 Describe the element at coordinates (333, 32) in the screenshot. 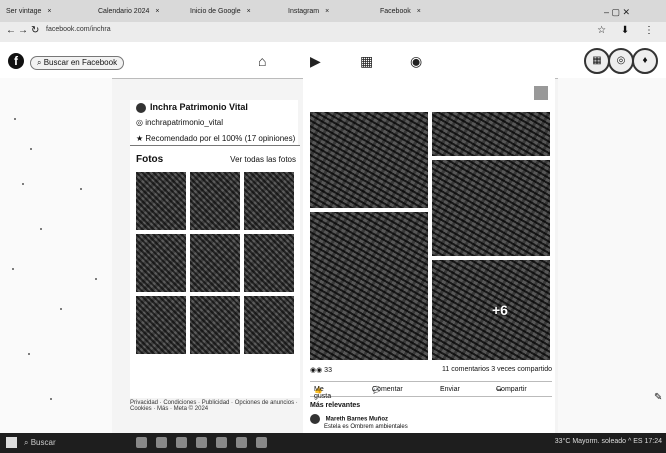

I see `address-bar: ← → ↻ facebook.com/inchra ☆ ⬇ ⋮` at that location.